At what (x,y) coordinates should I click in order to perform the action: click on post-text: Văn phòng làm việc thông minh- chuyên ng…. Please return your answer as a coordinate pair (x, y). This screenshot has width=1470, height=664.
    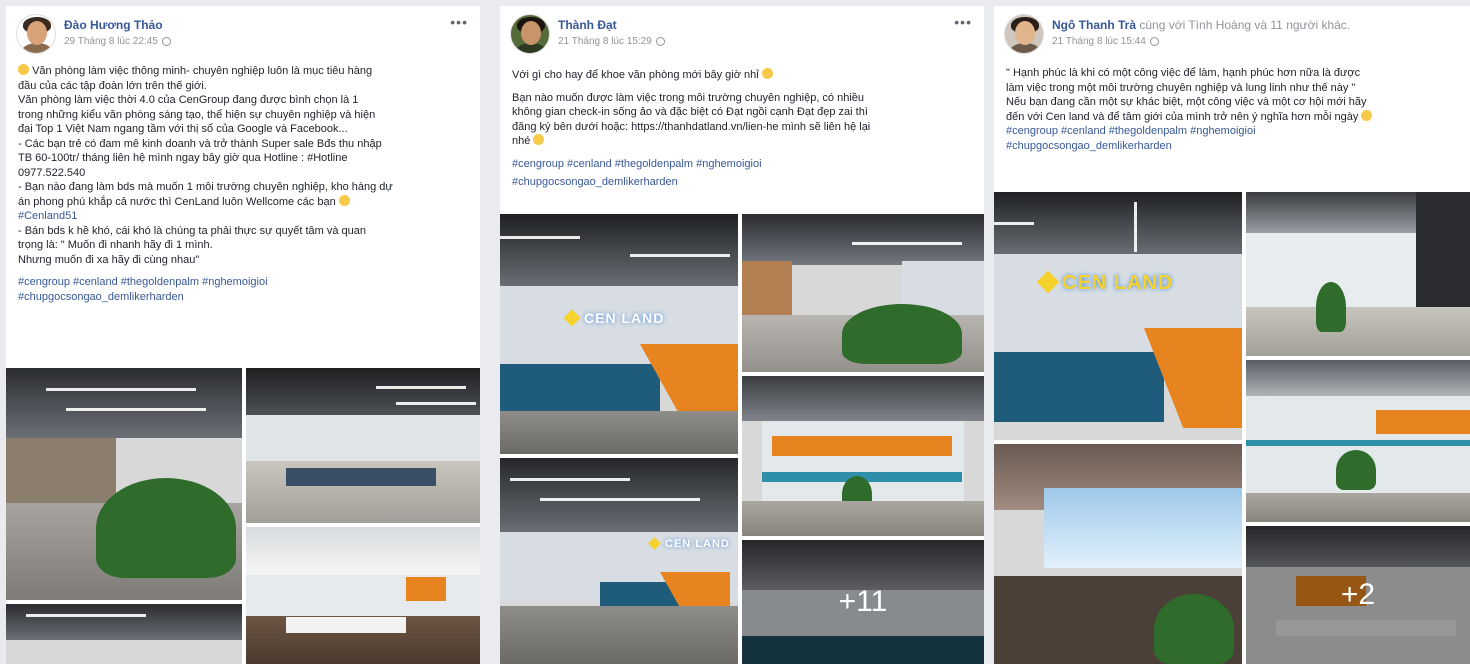
    Looking at the image, I should click on (243, 180).